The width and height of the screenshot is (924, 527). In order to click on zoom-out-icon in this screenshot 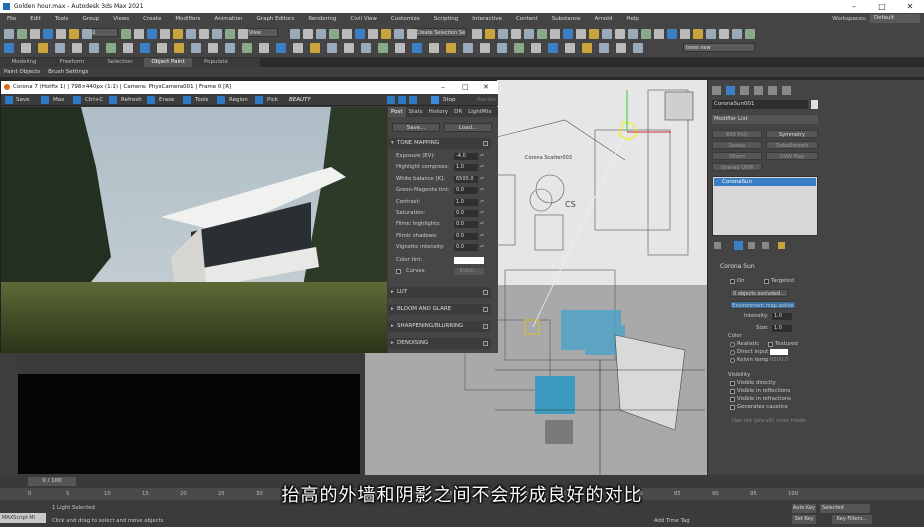, I will do `click(413, 100)`.